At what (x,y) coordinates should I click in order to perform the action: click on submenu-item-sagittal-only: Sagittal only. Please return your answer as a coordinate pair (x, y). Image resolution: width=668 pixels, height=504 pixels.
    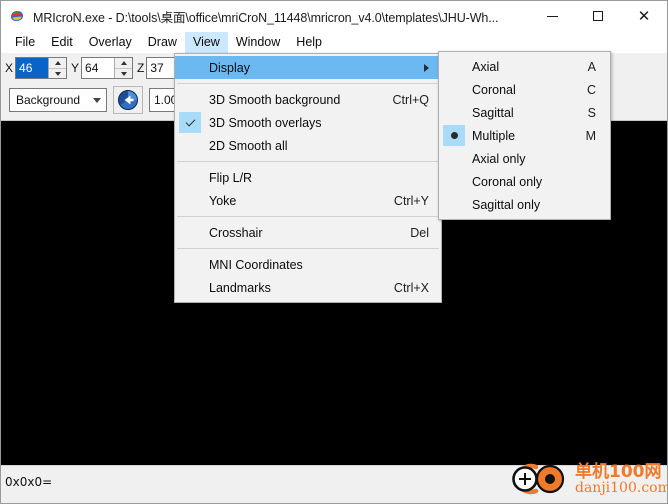
    Looking at the image, I should click on (524, 204).